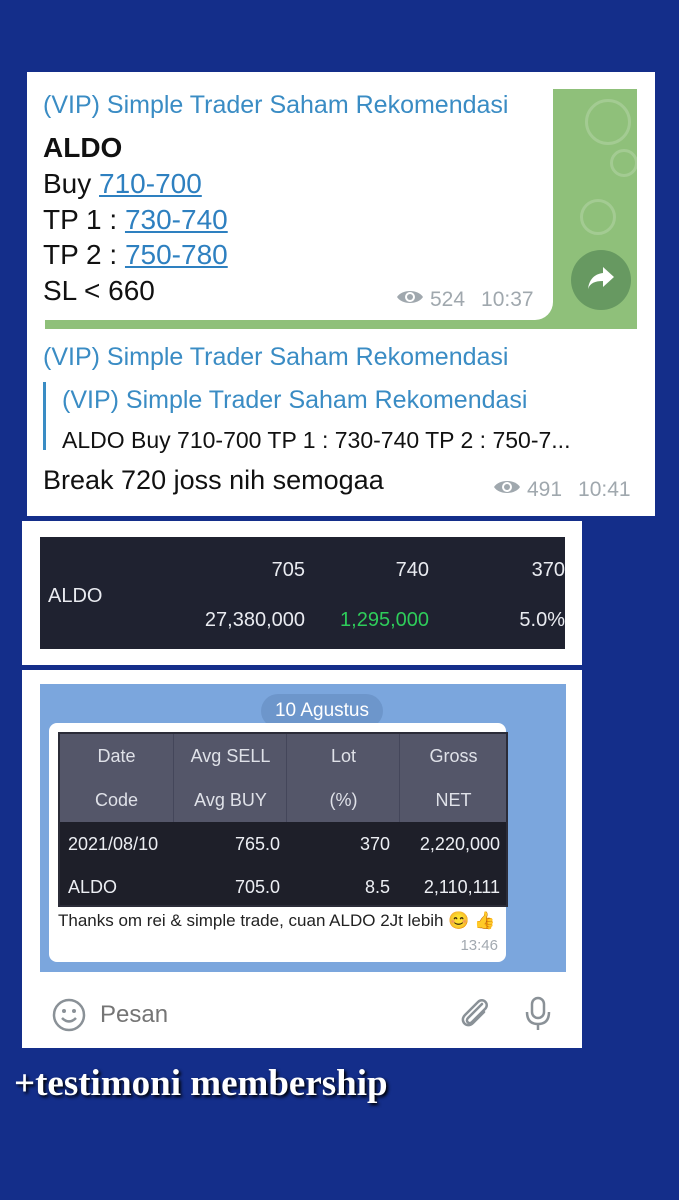 The width and height of the screenshot is (679, 1200). Describe the element at coordinates (479, 945) in the screenshot. I see `message-time: 13:46` at that location.